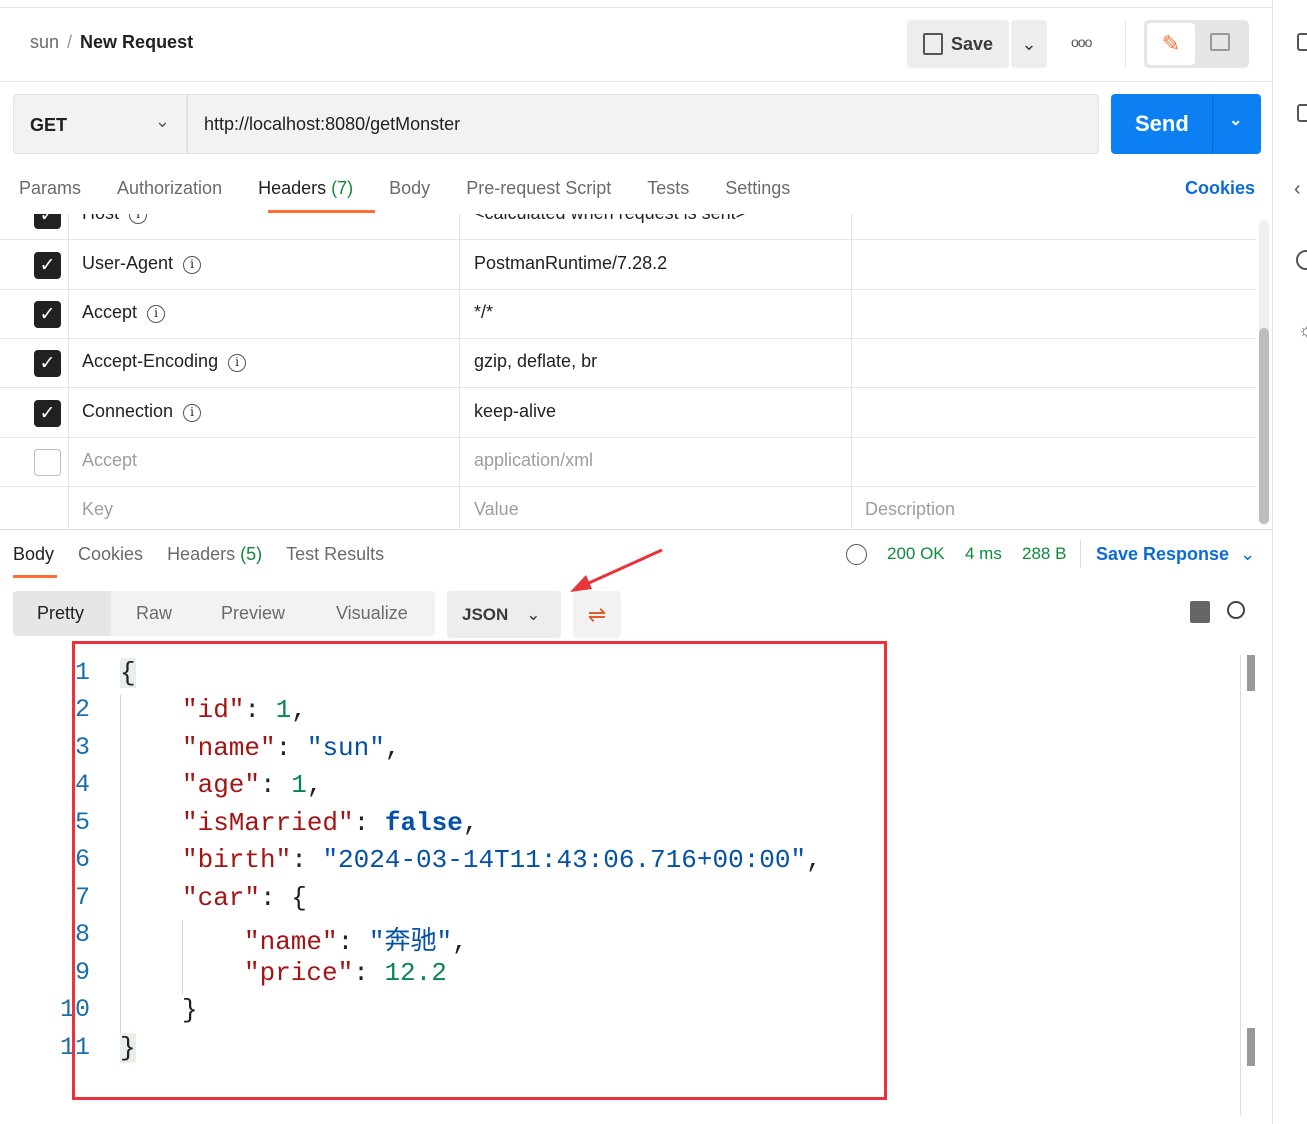 The height and width of the screenshot is (1124, 1307). Describe the element at coordinates (335, 554) in the screenshot. I see `tab-test-results: Test Results` at that location.